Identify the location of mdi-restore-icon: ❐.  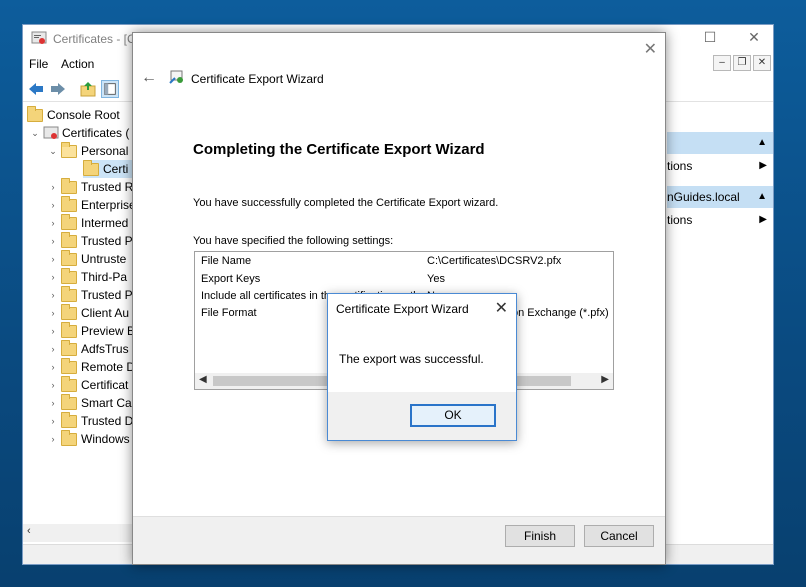
(742, 63).